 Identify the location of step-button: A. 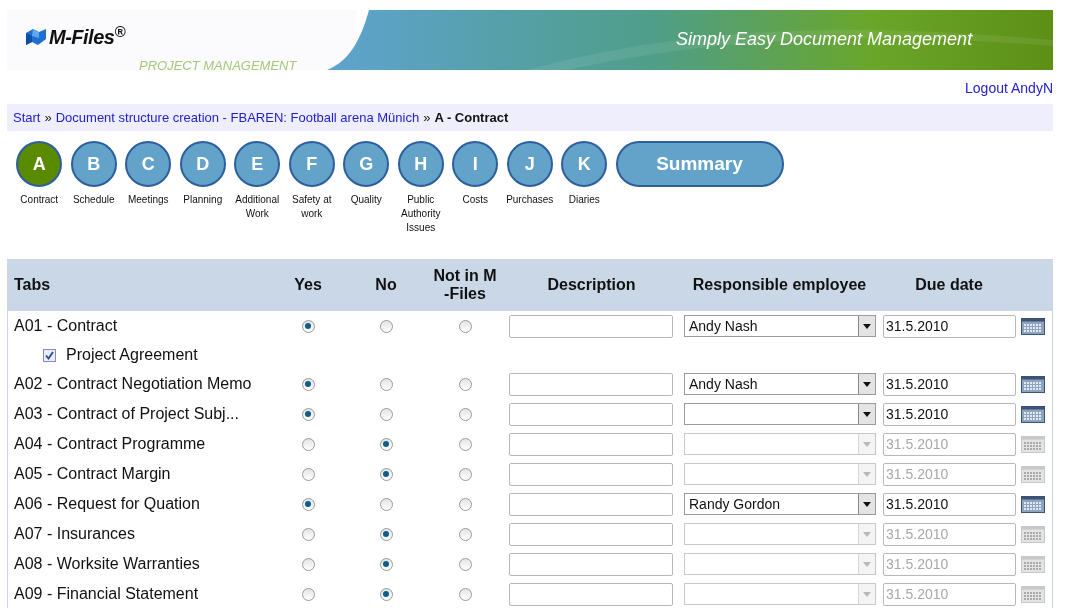
(39, 164).